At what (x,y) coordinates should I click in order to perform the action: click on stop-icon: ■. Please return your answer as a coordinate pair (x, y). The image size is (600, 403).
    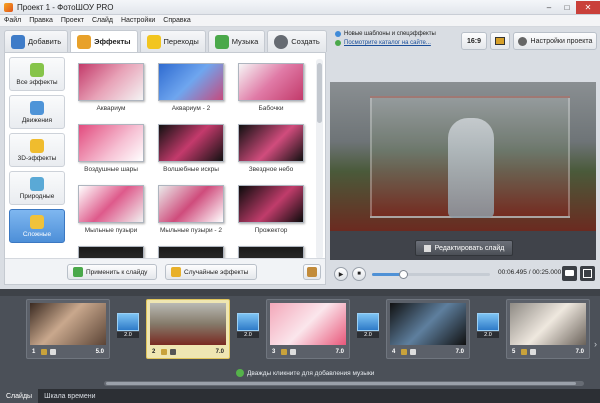
    Looking at the image, I should click on (359, 274).